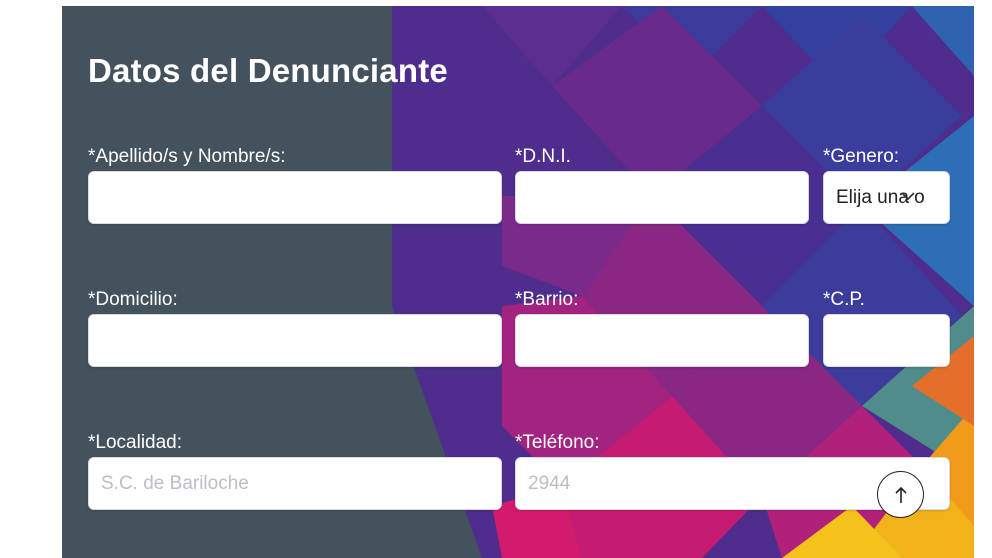 This screenshot has width=992, height=558. Describe the element at coordinates (175, 483) in the screenshot. I see `localidad-placeholder: S.C. de Bariloche` at that location.